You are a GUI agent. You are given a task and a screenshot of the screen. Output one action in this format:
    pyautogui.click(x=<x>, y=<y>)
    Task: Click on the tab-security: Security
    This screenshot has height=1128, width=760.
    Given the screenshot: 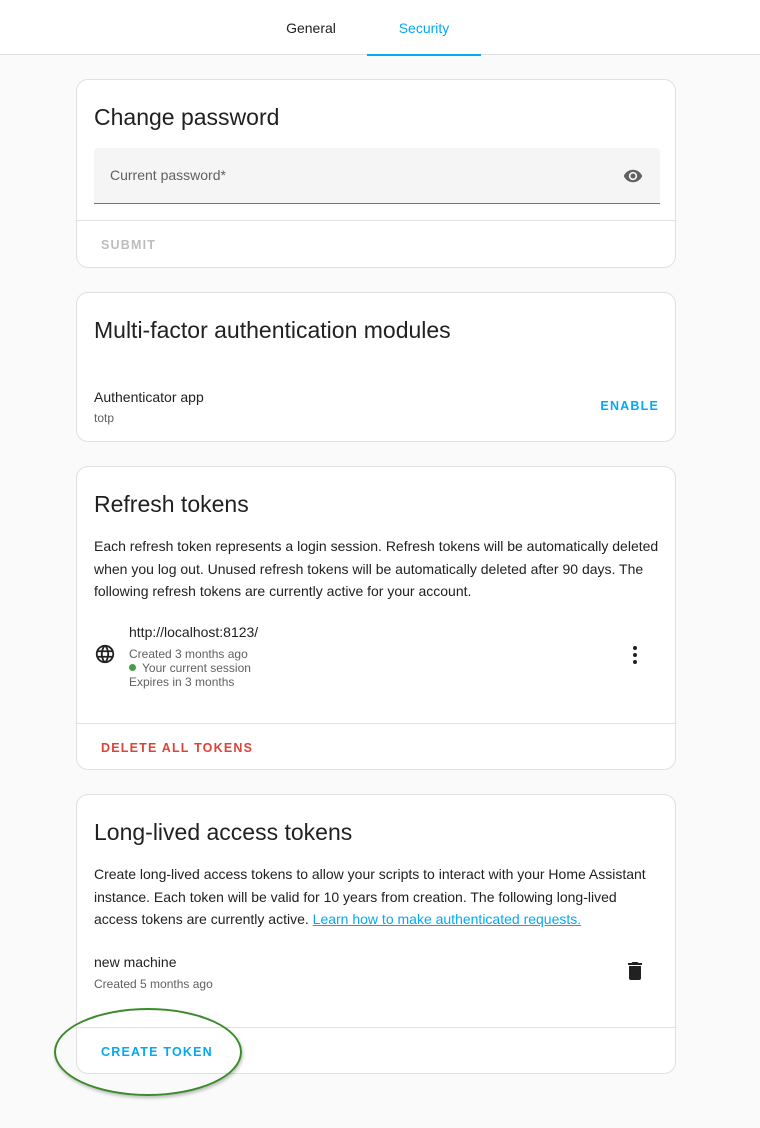 What is the action you would take?
    pyautogui.click(x=424, y=28)
    